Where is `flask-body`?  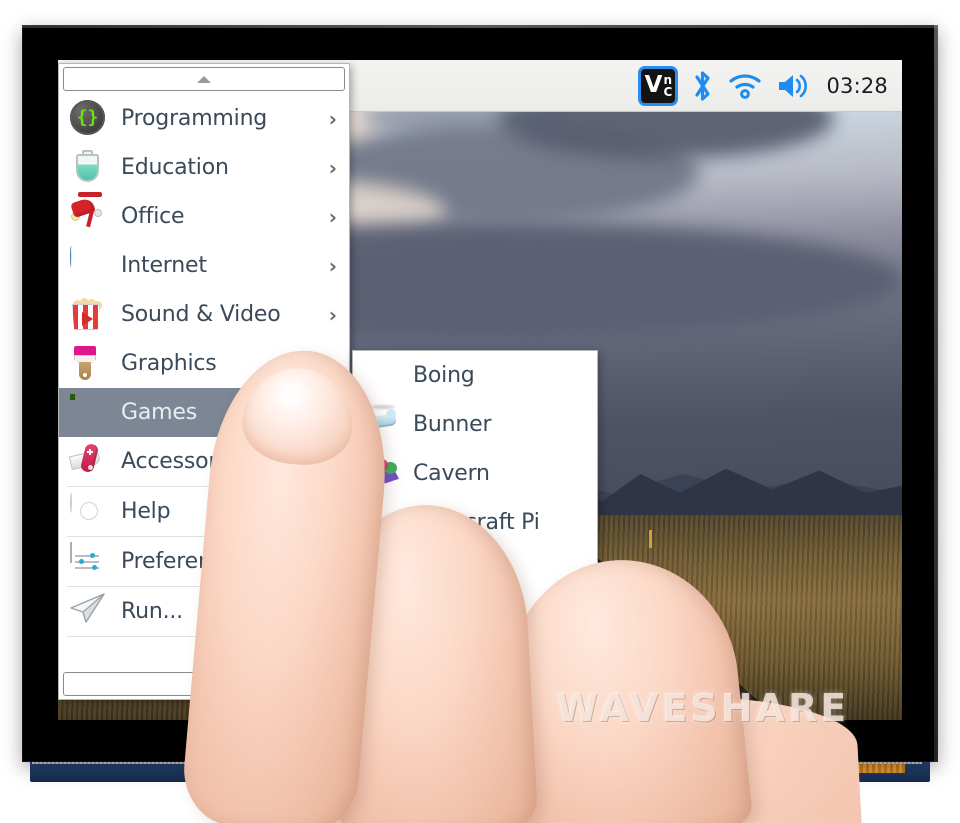
flask-body is located at coordinates (87, 168).